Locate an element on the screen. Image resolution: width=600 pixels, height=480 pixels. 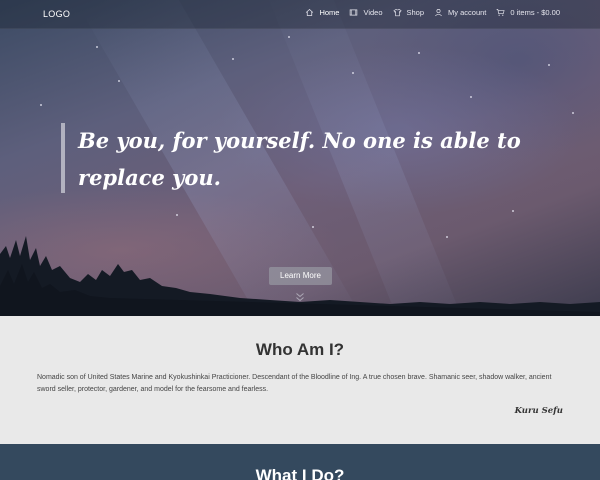
about-title: Who Am I? is located at coordinates (300, 349).